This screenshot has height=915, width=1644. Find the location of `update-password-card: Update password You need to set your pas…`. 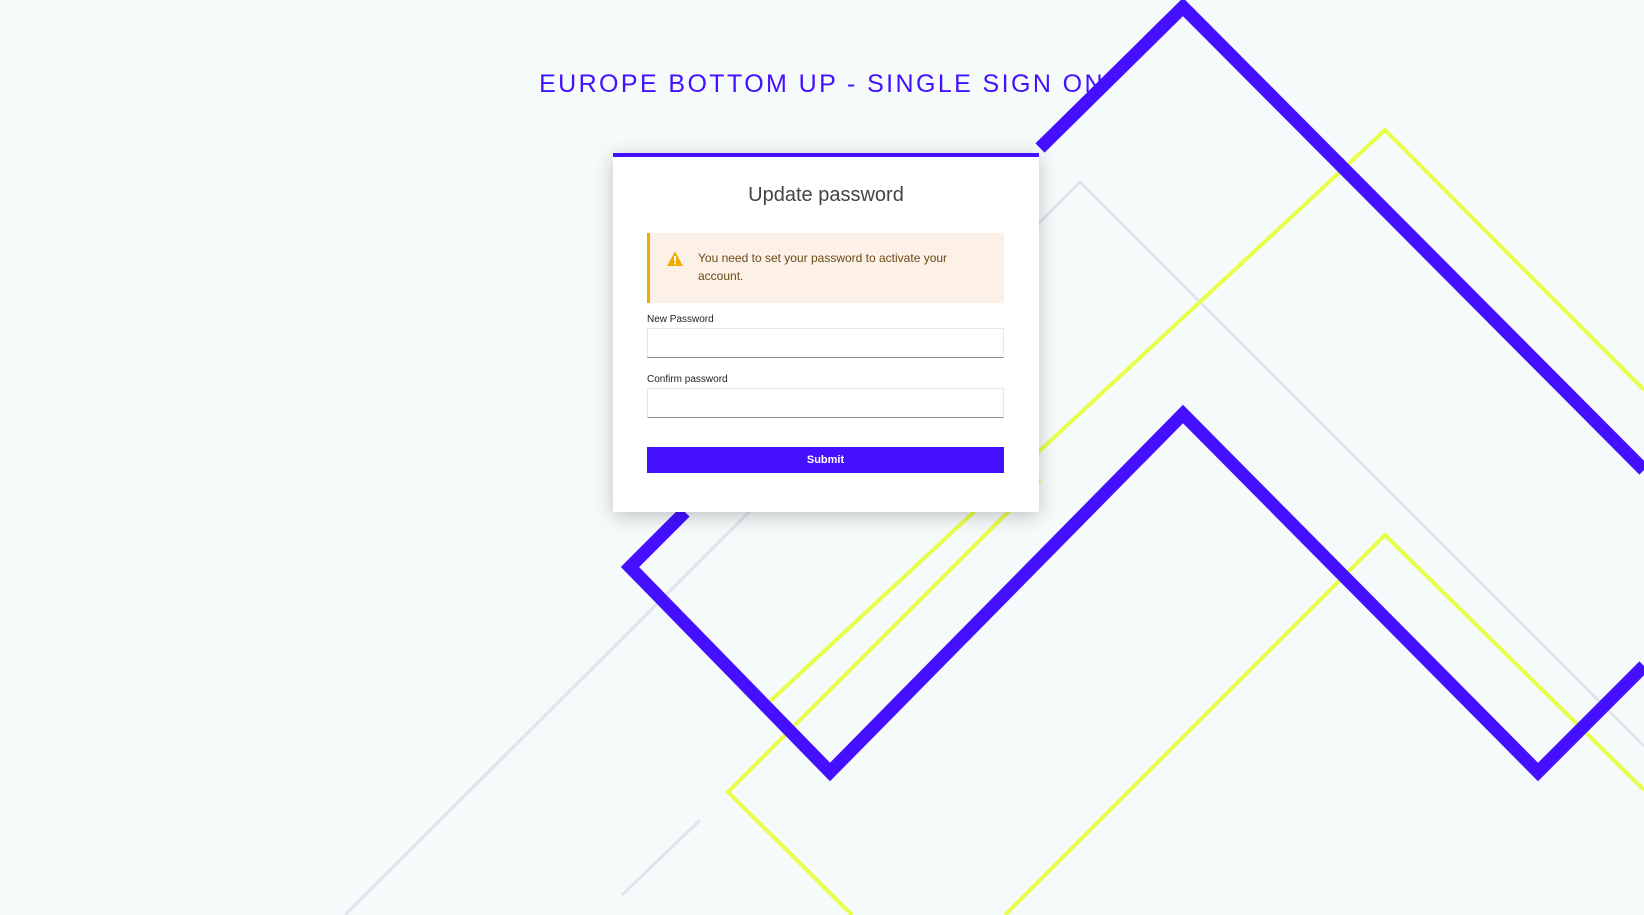

update-password-card: Update password You need to set your pas… is located at coordinates (826, 332).